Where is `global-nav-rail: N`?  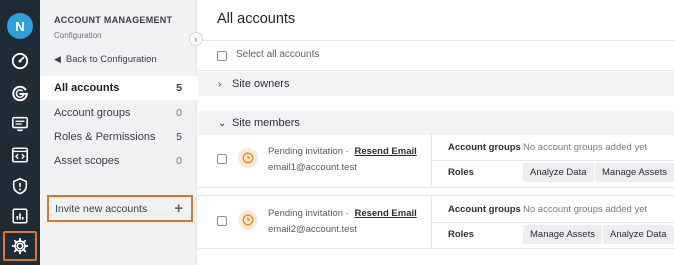 global-nav-rail: N is located at coordinates (20, 132).